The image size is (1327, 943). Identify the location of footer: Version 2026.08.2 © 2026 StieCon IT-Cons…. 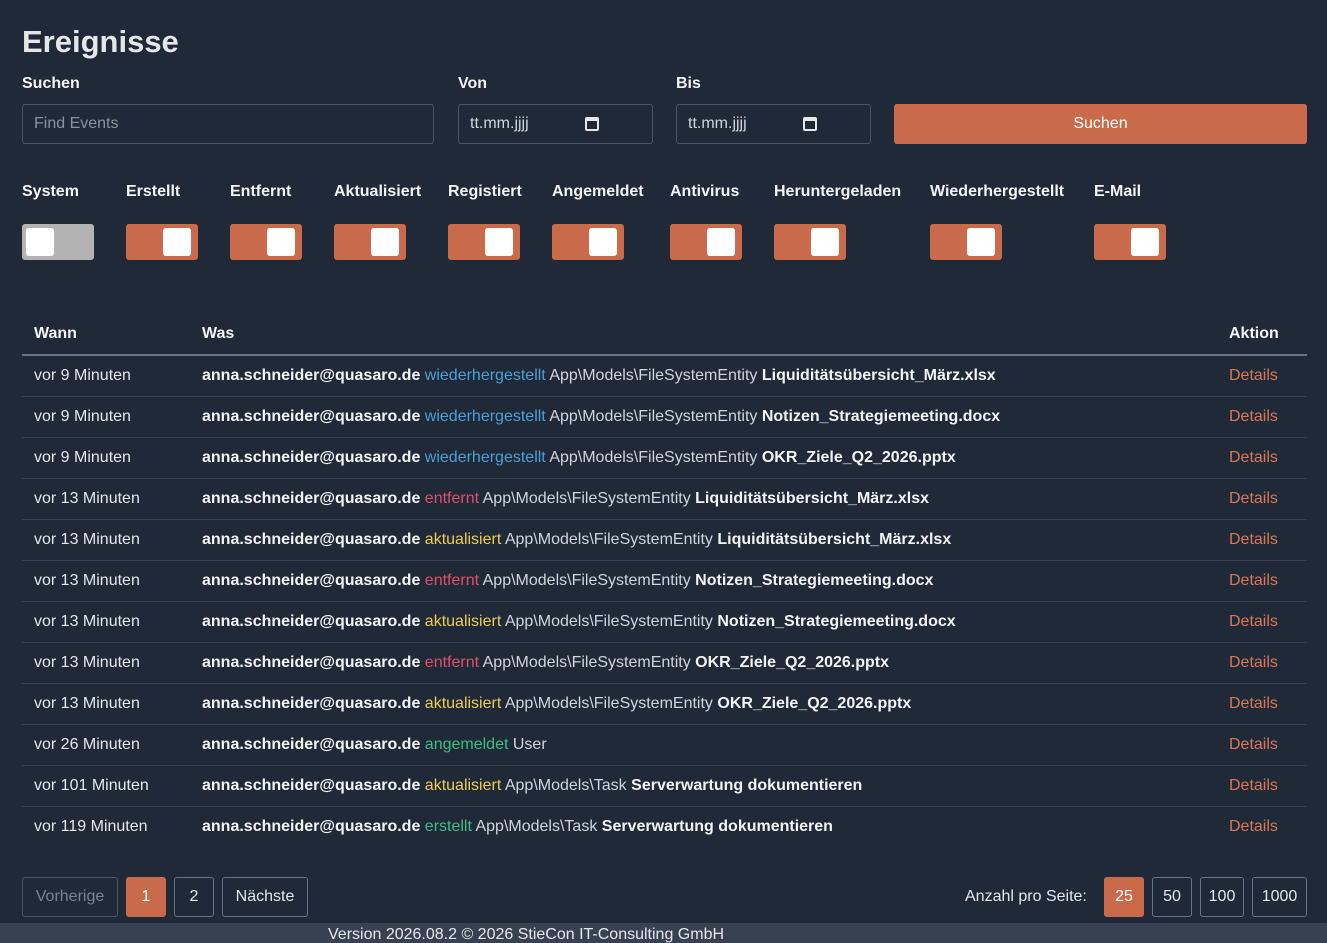
(663, 933).